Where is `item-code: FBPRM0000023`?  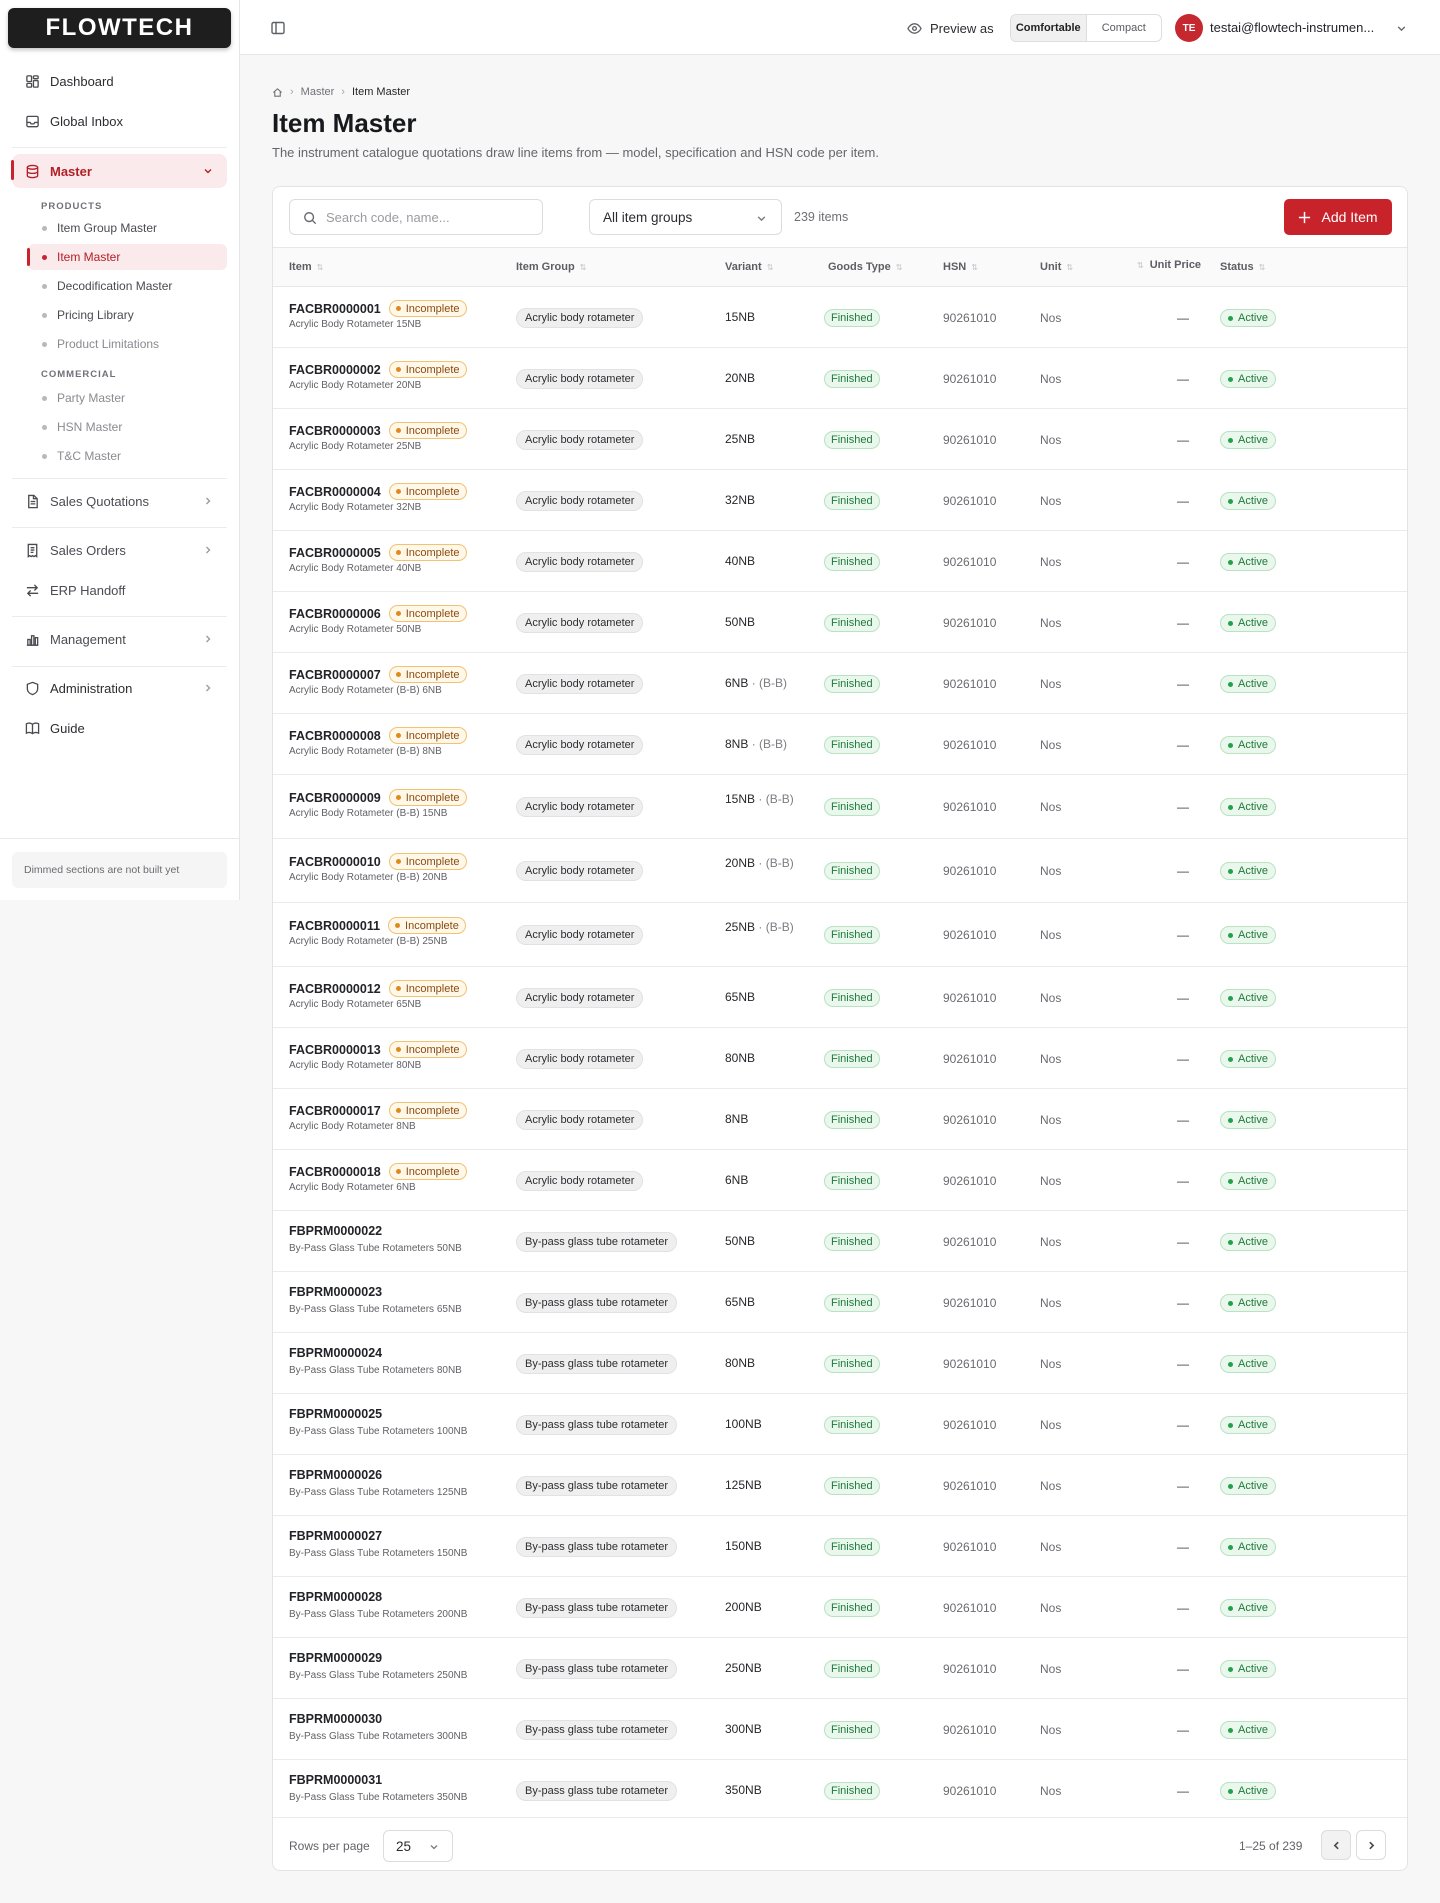
item-code: FBPRM0000023 is located at coordinates (335, 1292).